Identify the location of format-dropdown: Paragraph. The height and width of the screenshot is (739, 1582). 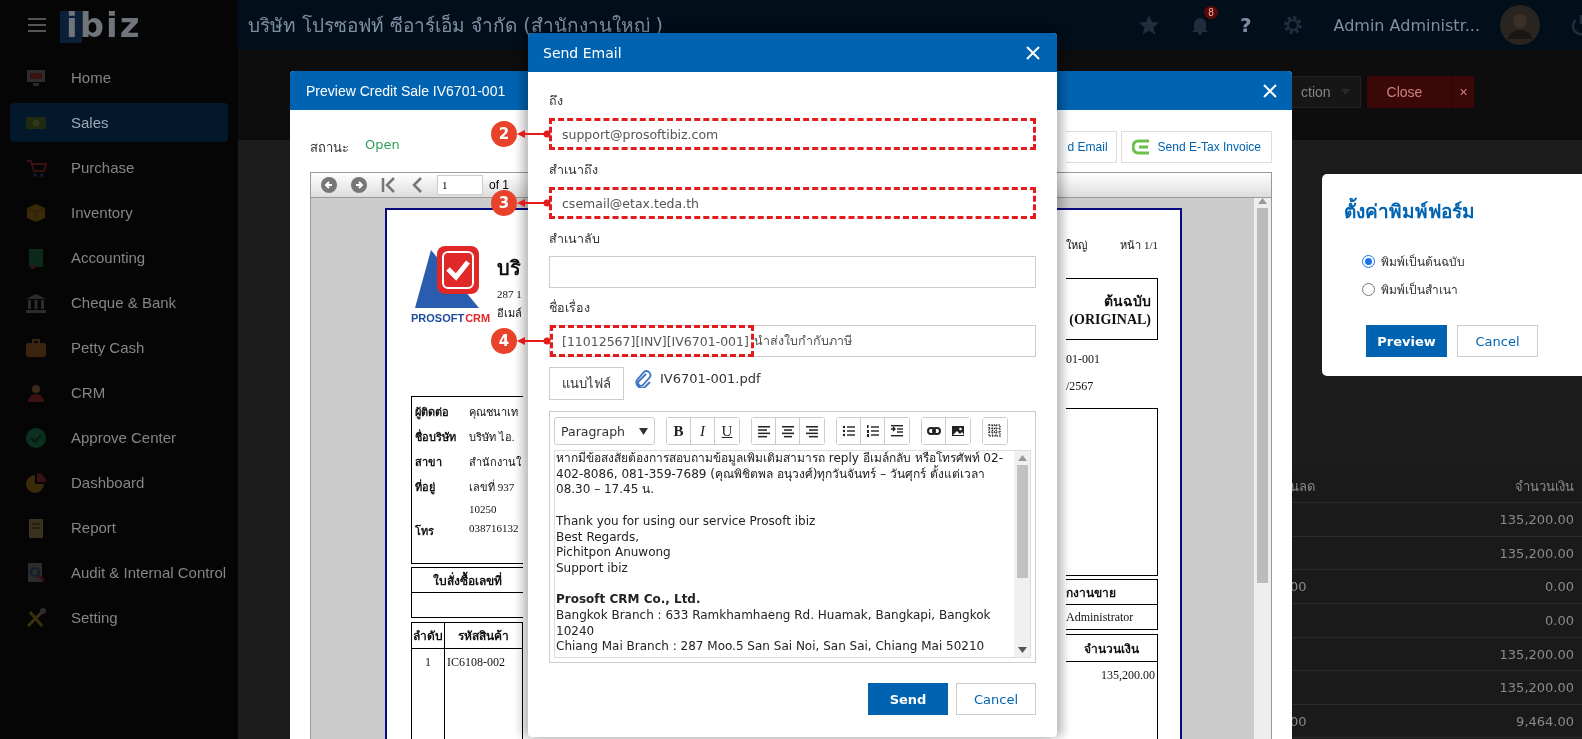
(605, 431).